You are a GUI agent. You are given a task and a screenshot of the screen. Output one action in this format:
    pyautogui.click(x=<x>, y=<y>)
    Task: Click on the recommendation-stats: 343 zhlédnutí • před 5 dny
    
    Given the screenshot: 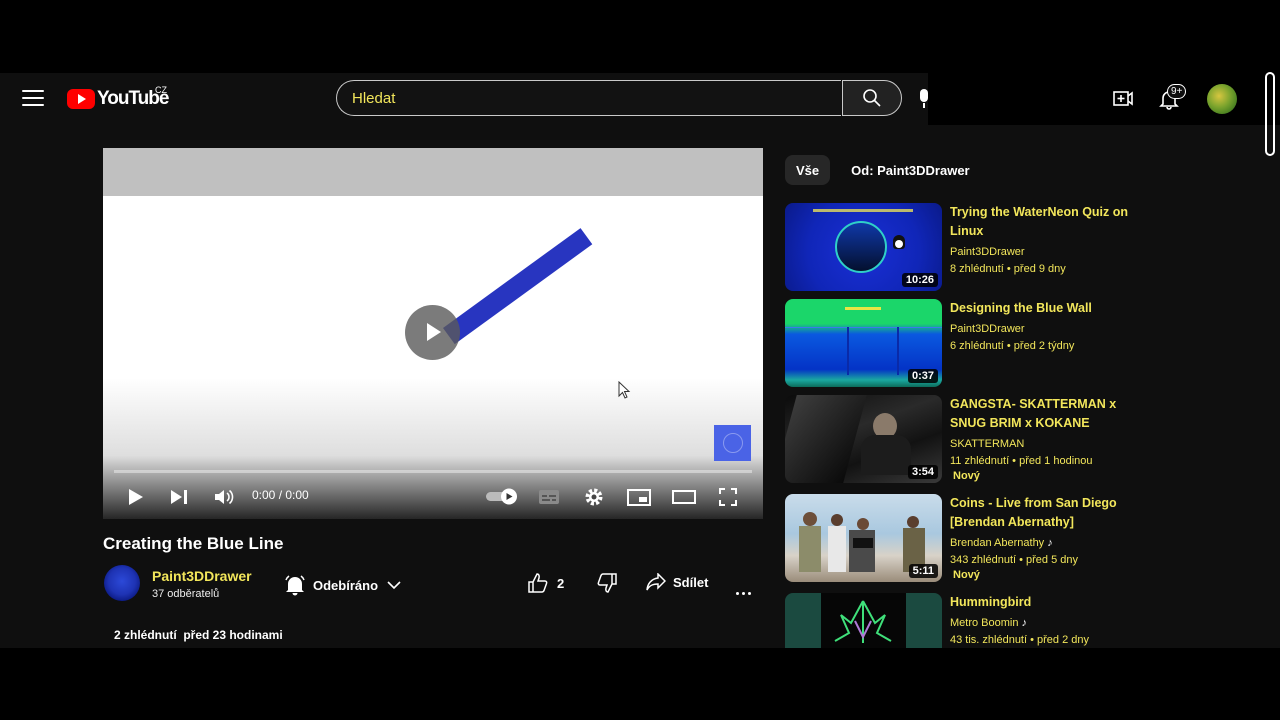 What is the action you would take?
    pyautogui.click(x=1014, y=560)
    